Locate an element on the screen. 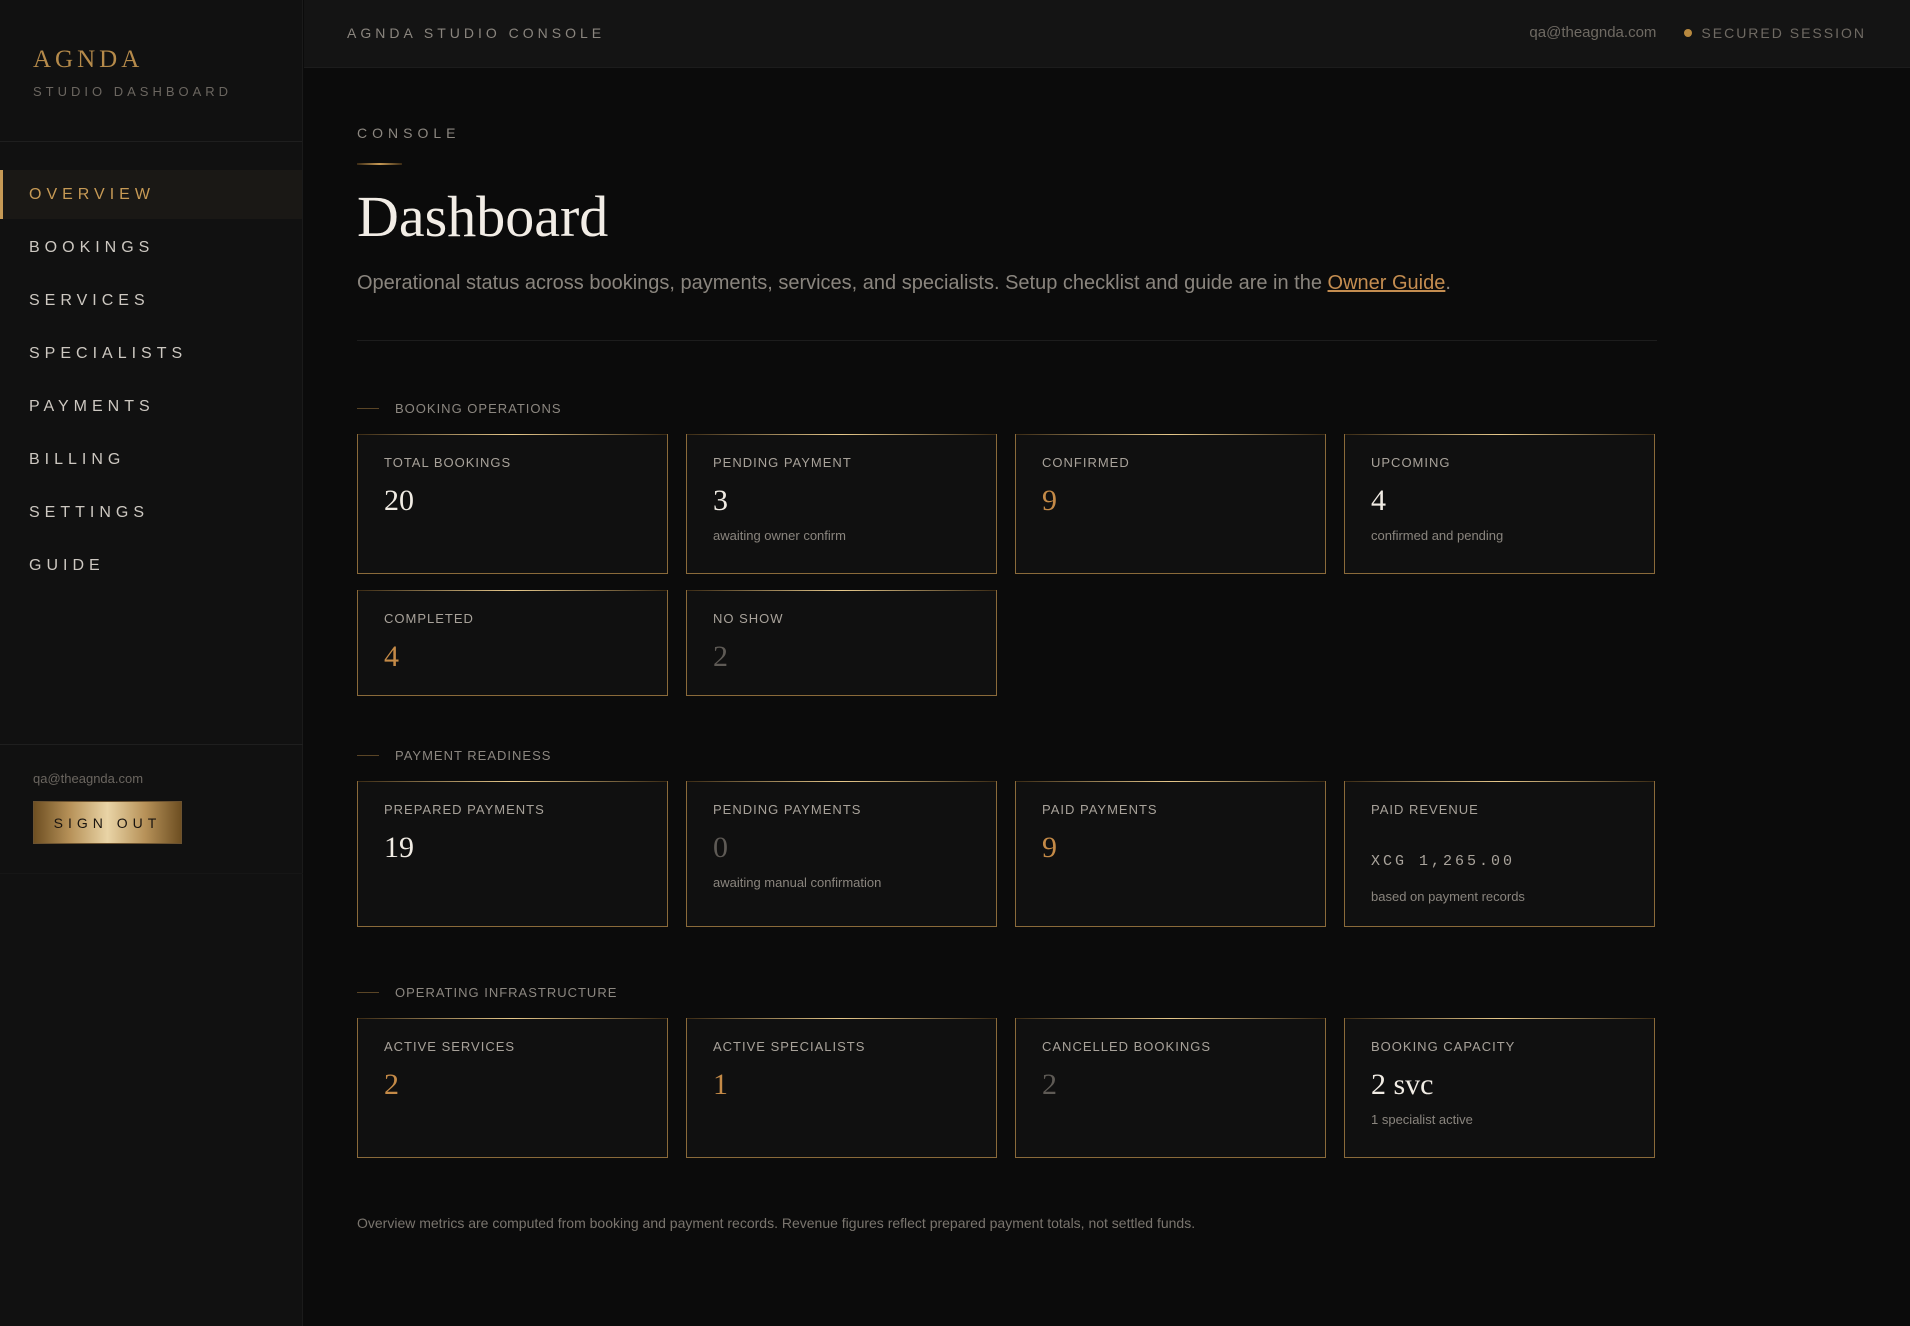 The width and height of the screenshot is (1910, 1326). owner-guide-link: Owner Guide is located at coordinates (1387, 283).